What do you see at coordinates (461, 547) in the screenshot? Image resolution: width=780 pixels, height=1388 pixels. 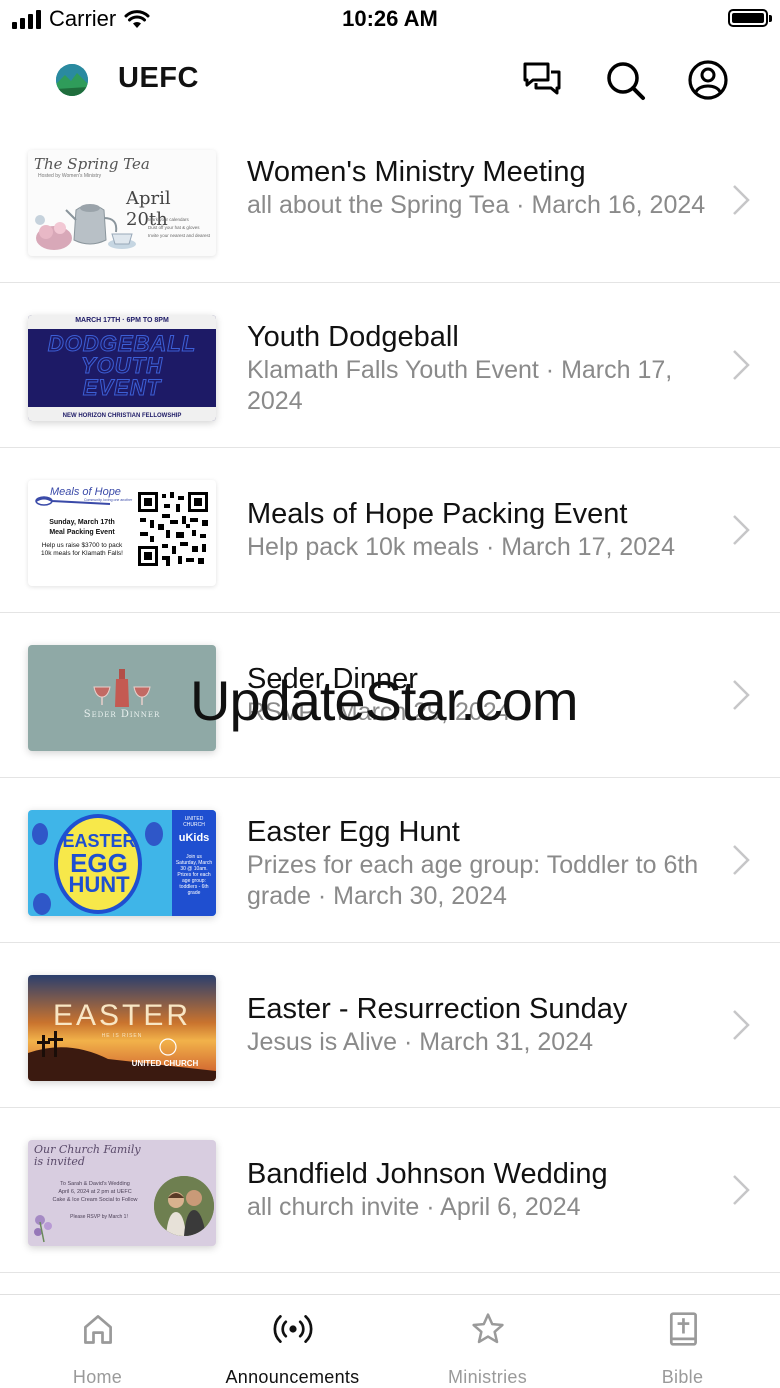 I see `event-subtitle: Help pack 10k meals · March 17, 2024` at bounding box center [461, 547].